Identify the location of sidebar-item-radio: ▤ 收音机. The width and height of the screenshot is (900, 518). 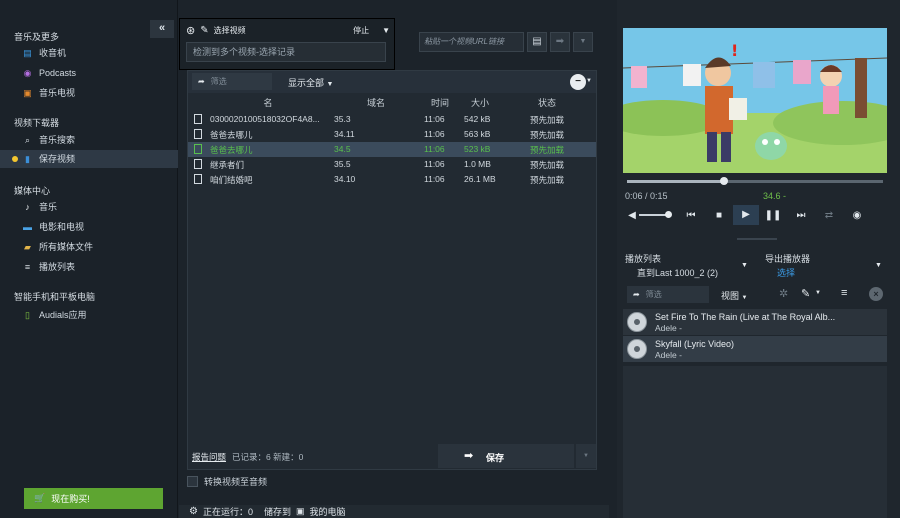
(44, 53).